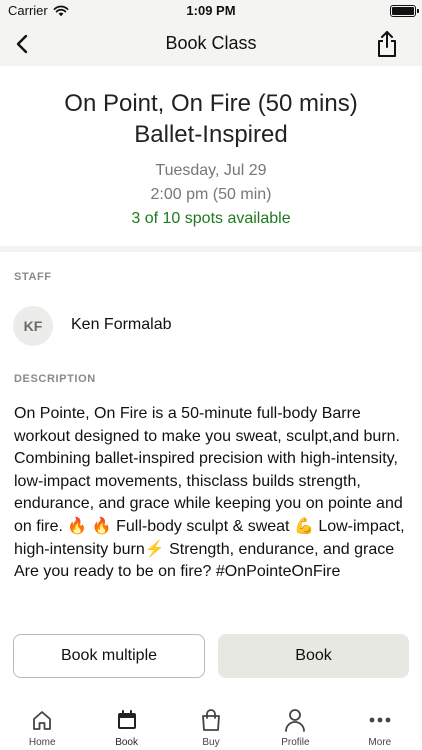 The image size is (422, 750). Describe the element at coordinates (295, 720) in the screenshot. I see `person-icon` at that location.